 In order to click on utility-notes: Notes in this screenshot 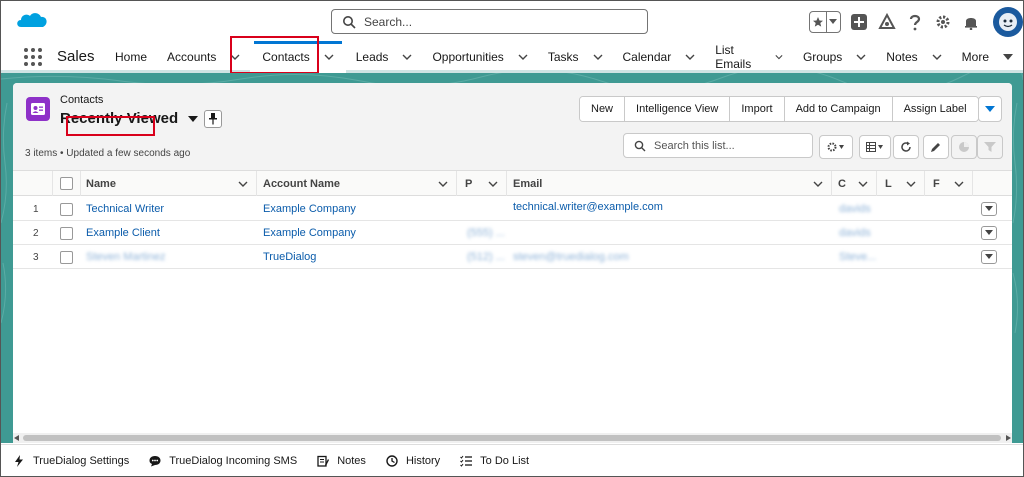, I will do `click(341, 461)`.